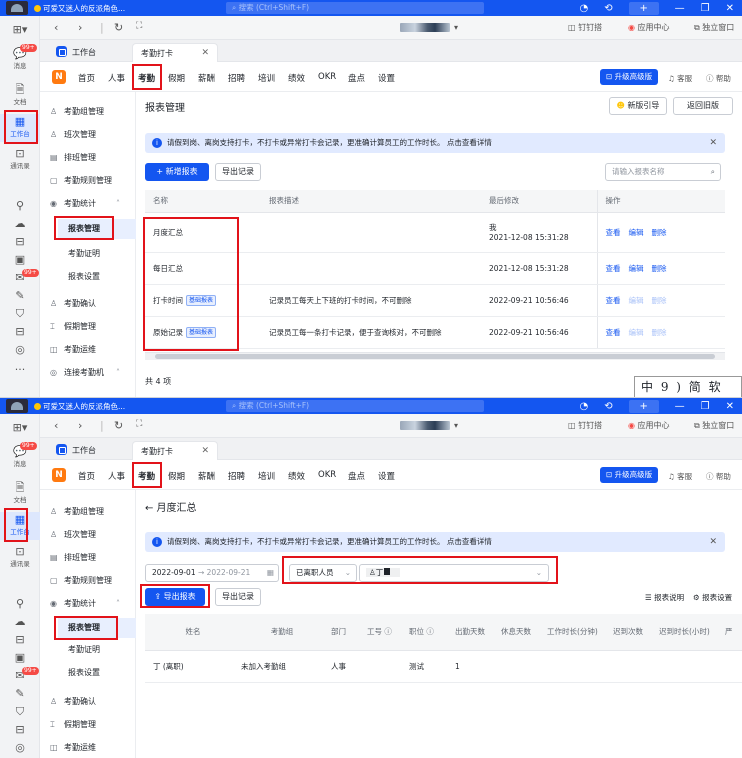 The width and height of the screenshot is (742, 758). What do you see at coordinates (327, 475) in the screenshot?
I see `menu-okr: OKR` at bounding box center [327, 475].